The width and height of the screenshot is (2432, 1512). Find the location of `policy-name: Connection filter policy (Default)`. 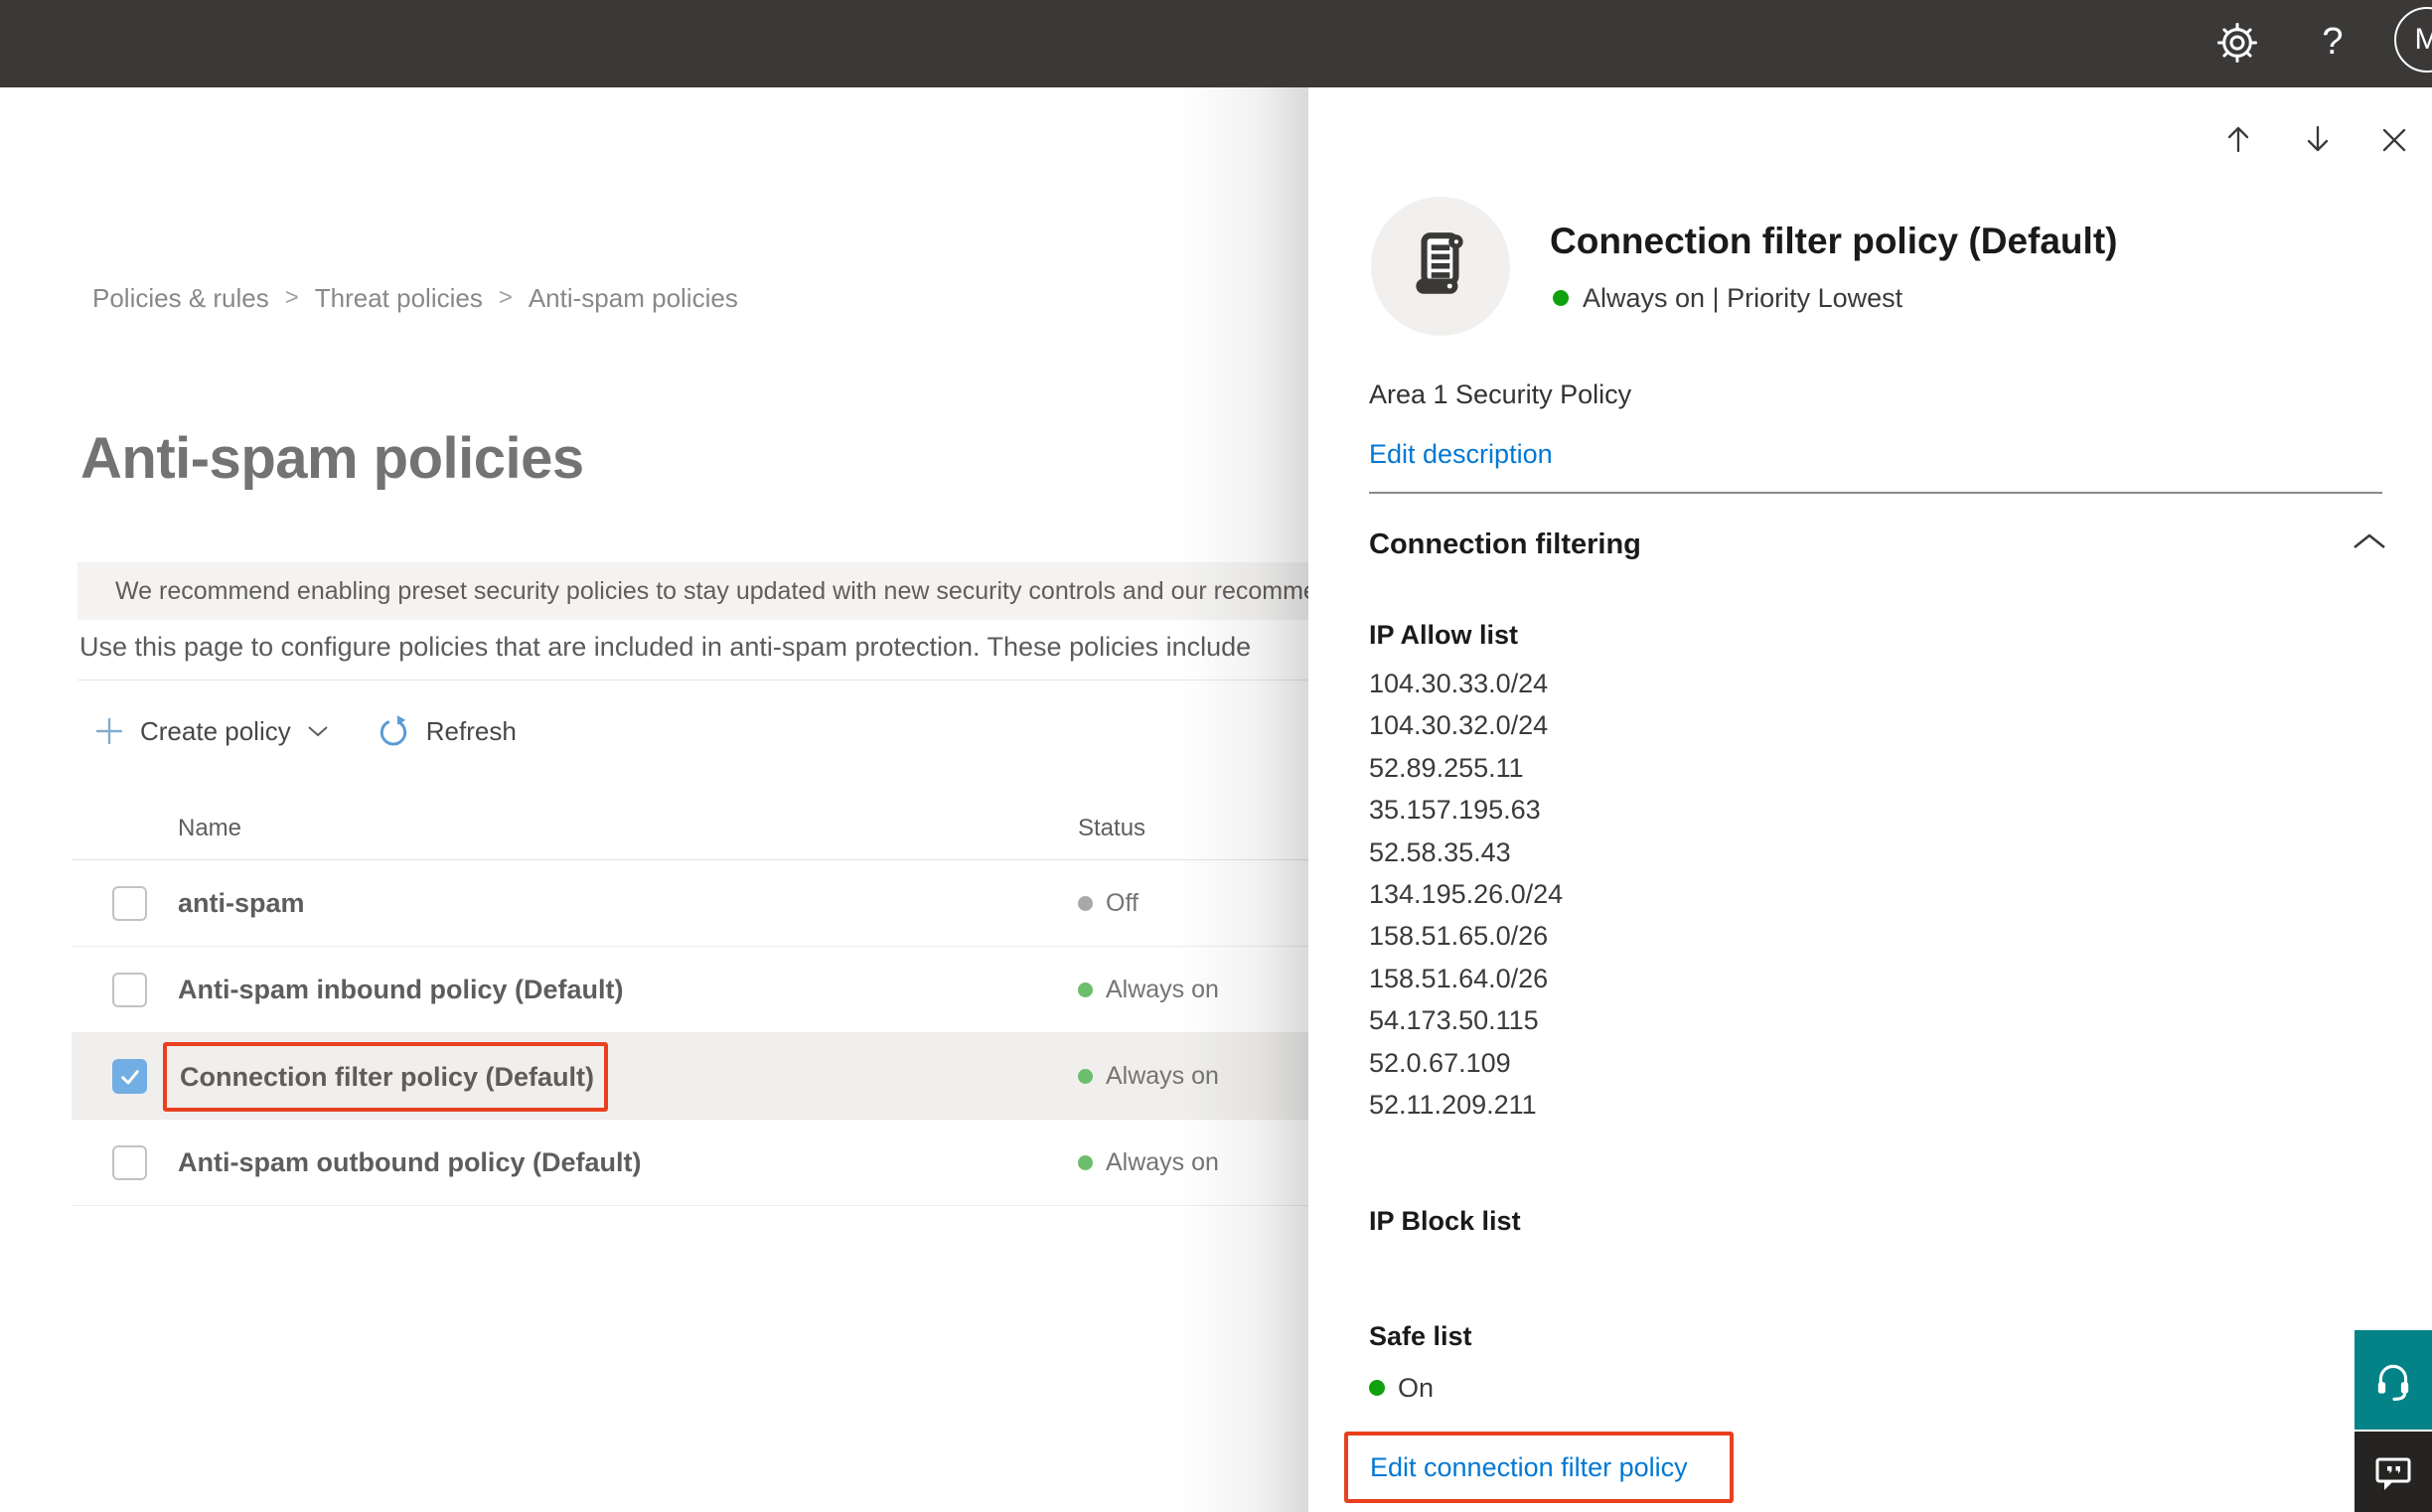

policy-name: Connection filter policy (Default) is located at coordinates (387, 1077).